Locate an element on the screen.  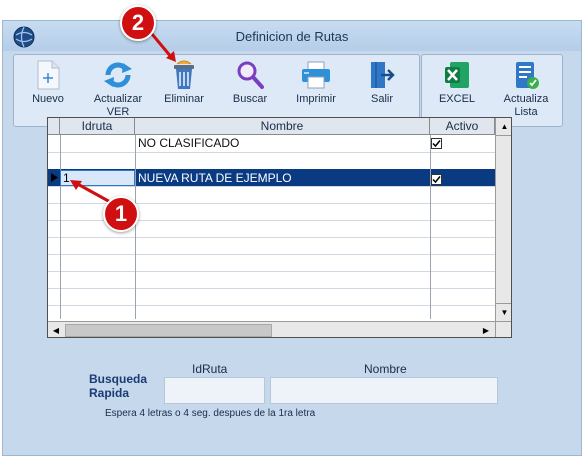
row-pointer-icon is located at coordinates (54, 177).